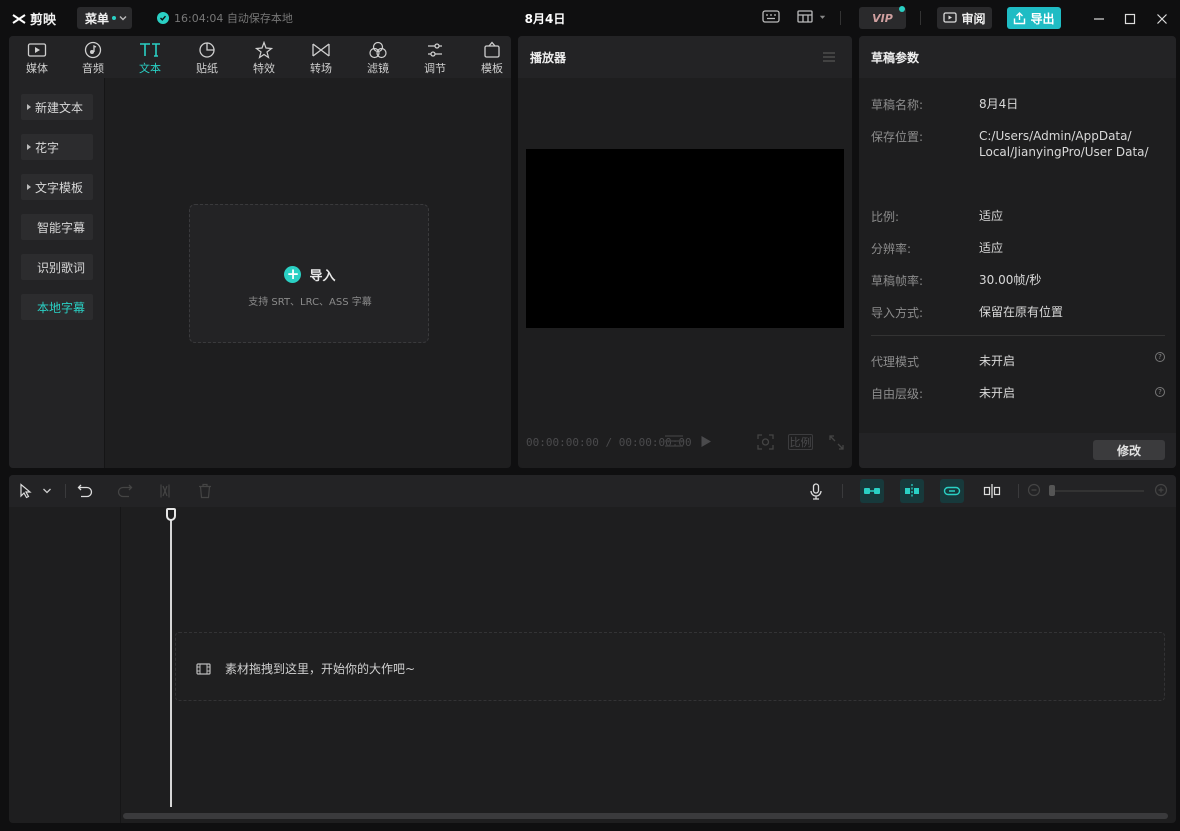  I want to click on field-value: 适应, so click(991, 248).